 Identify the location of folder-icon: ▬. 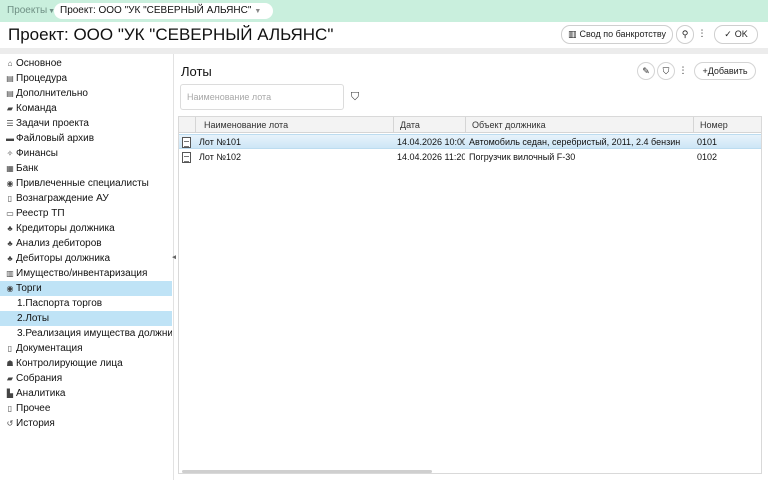
(10, 138).